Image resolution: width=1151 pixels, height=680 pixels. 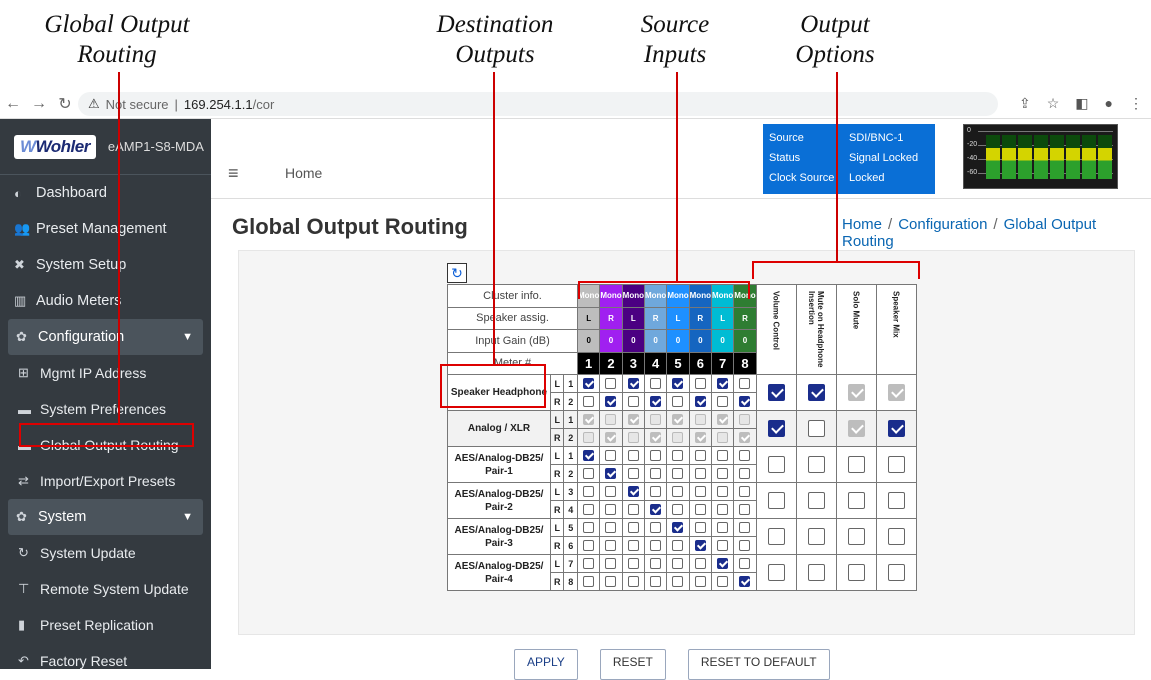 I want to click on sidebar-item-mgmt-ip-address: ⊞ Mgmt IP Address, so click(x=105, y=373).